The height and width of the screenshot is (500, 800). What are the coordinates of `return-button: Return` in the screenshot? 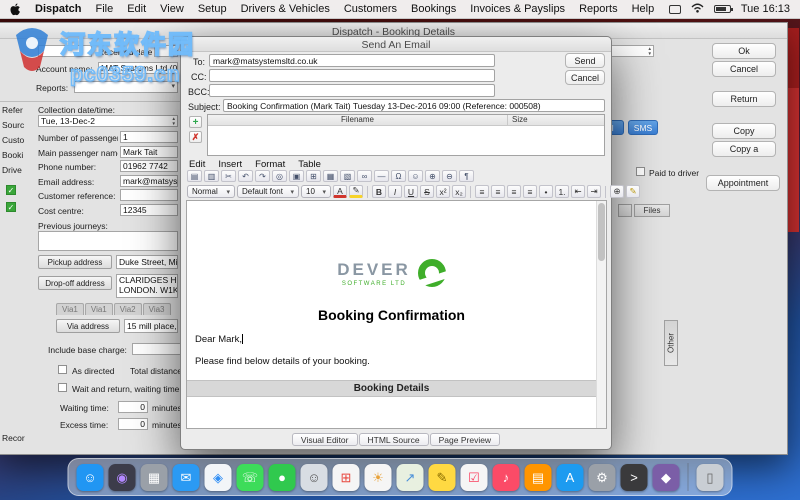 It's located at (744, 99).